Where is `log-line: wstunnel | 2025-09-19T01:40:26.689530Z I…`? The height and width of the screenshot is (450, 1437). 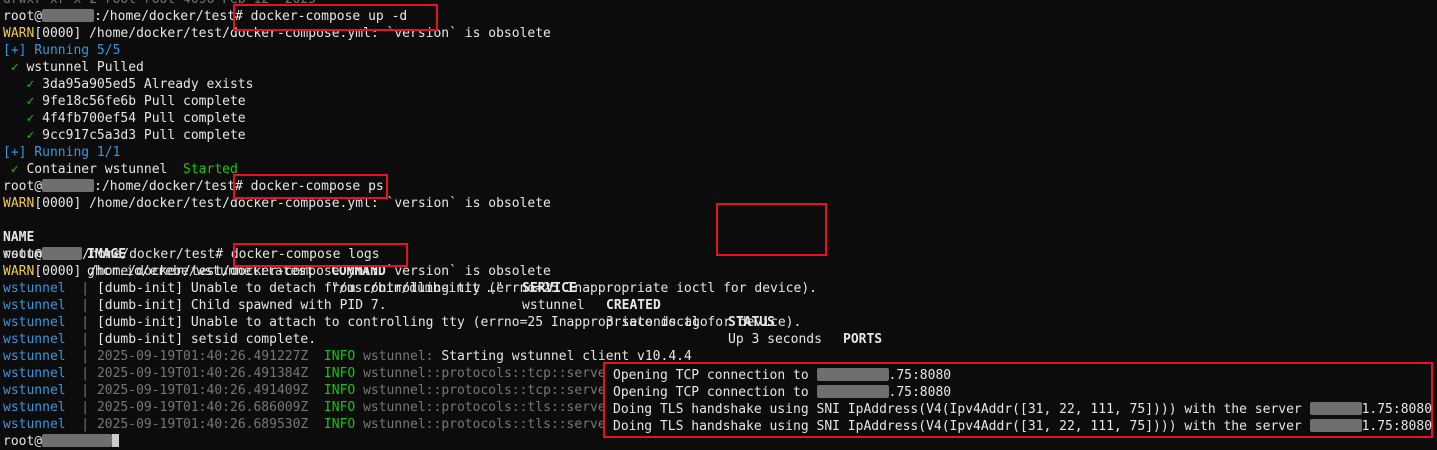
log-line: wstunnel | 2025-09-19T01:40:26.689530Z I… is located at coordinates (312, 424).